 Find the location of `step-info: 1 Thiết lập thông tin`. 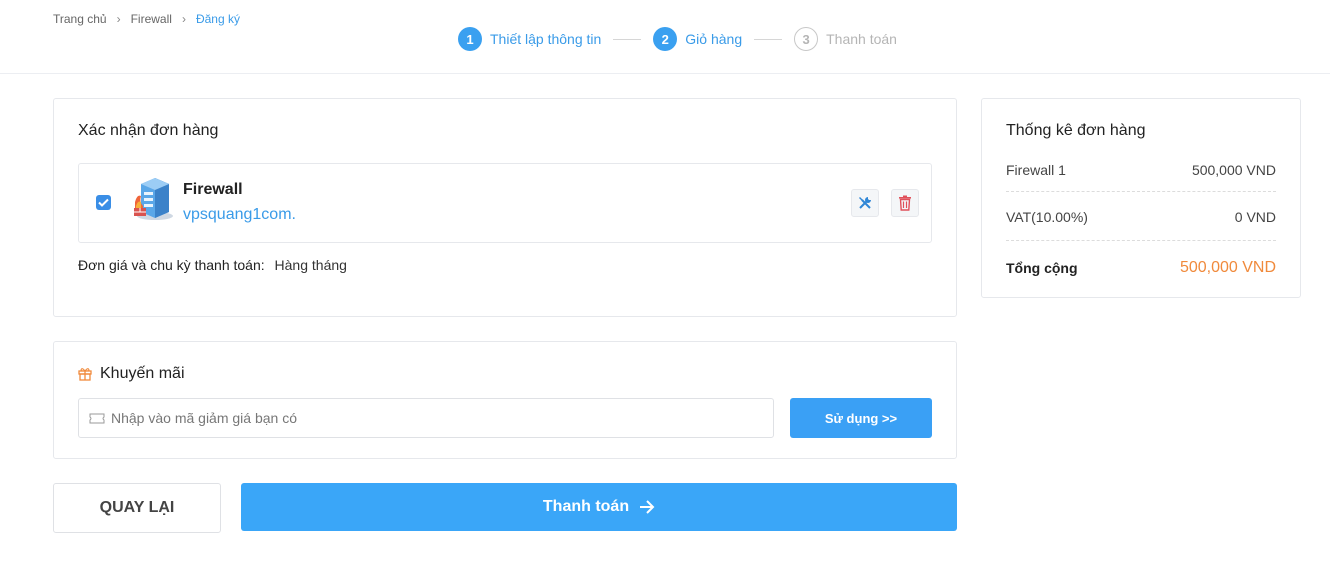

step-info: 1 Thiết lập thông tin is located at coordinates (529, 39).